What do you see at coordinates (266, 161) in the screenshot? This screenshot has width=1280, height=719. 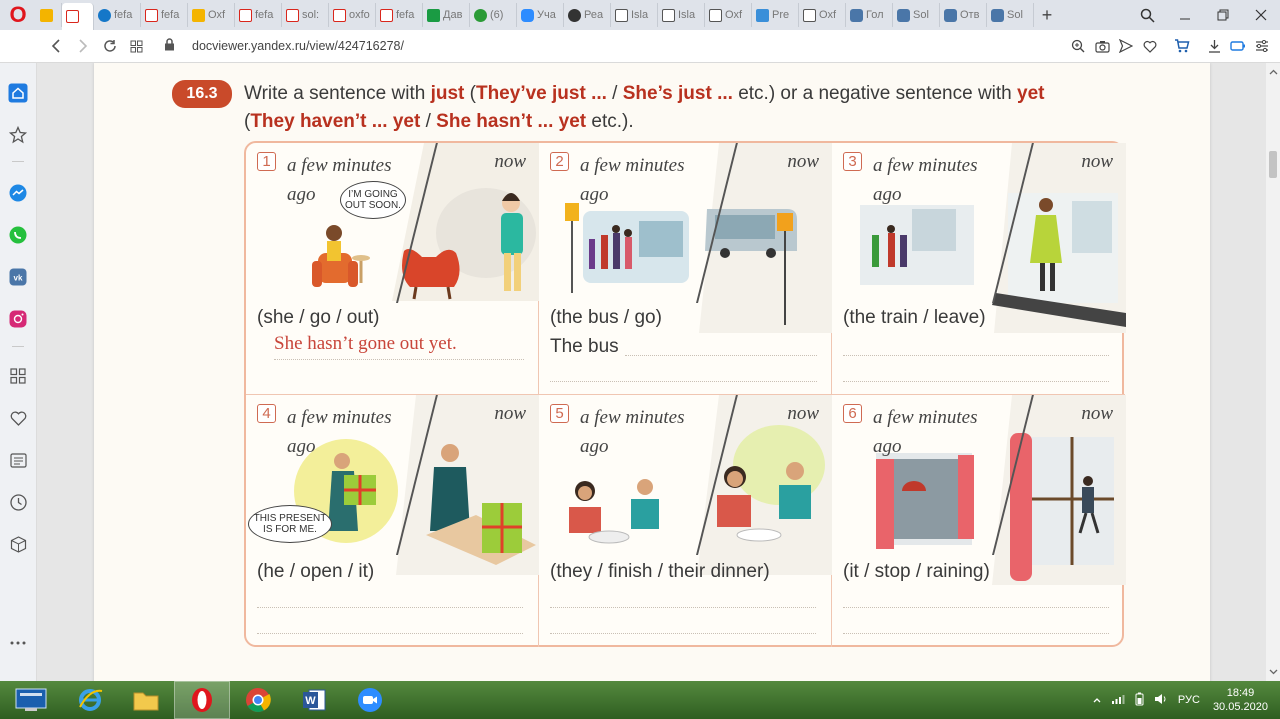 I see `item-number: 1` at bounding box center [266, 161].